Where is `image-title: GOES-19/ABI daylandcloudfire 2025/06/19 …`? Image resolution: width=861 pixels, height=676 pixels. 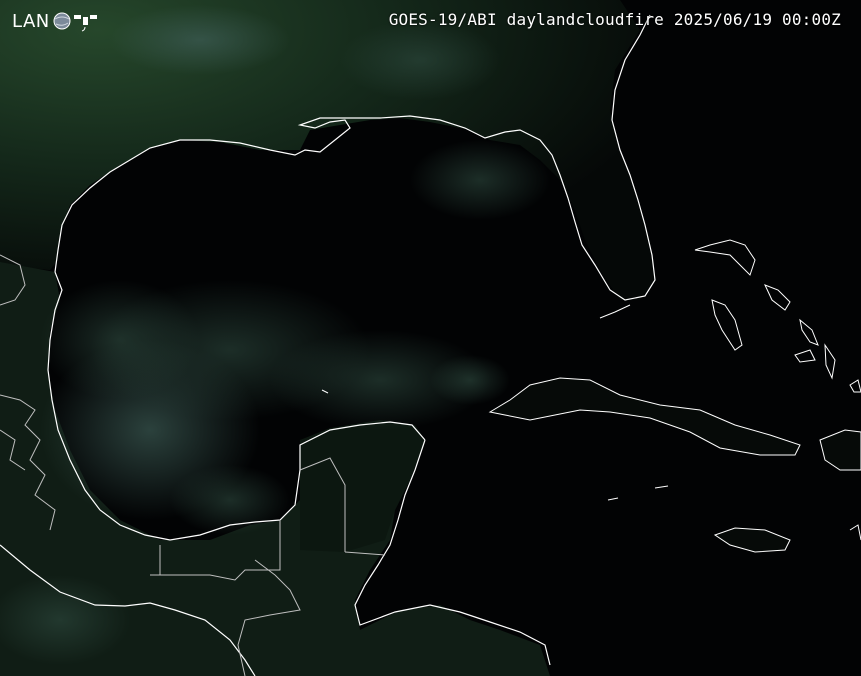
image-title: GOES-19/ABI daylandcloudfire 2025/06/19 … is located at coordinates (614, 19).